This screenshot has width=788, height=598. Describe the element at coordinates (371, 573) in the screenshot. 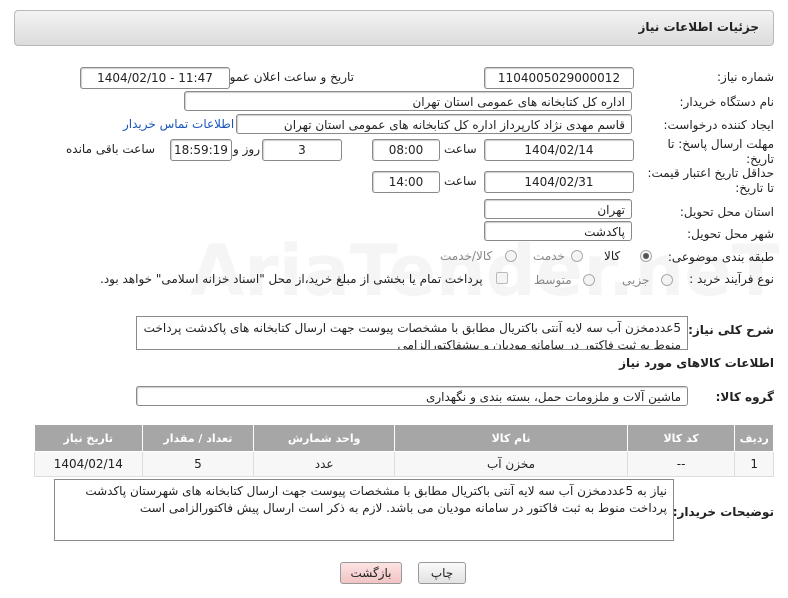

I see `back-button: بازگشت` at that location.